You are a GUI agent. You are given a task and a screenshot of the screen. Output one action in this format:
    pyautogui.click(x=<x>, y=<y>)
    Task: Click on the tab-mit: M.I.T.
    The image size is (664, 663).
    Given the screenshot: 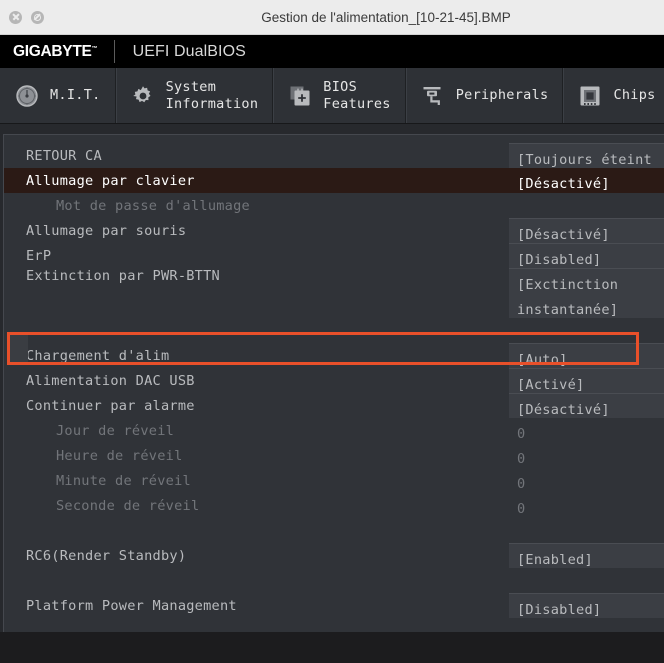 What is the action you would take?
    pyautogui.click(x=58, y=95)
    